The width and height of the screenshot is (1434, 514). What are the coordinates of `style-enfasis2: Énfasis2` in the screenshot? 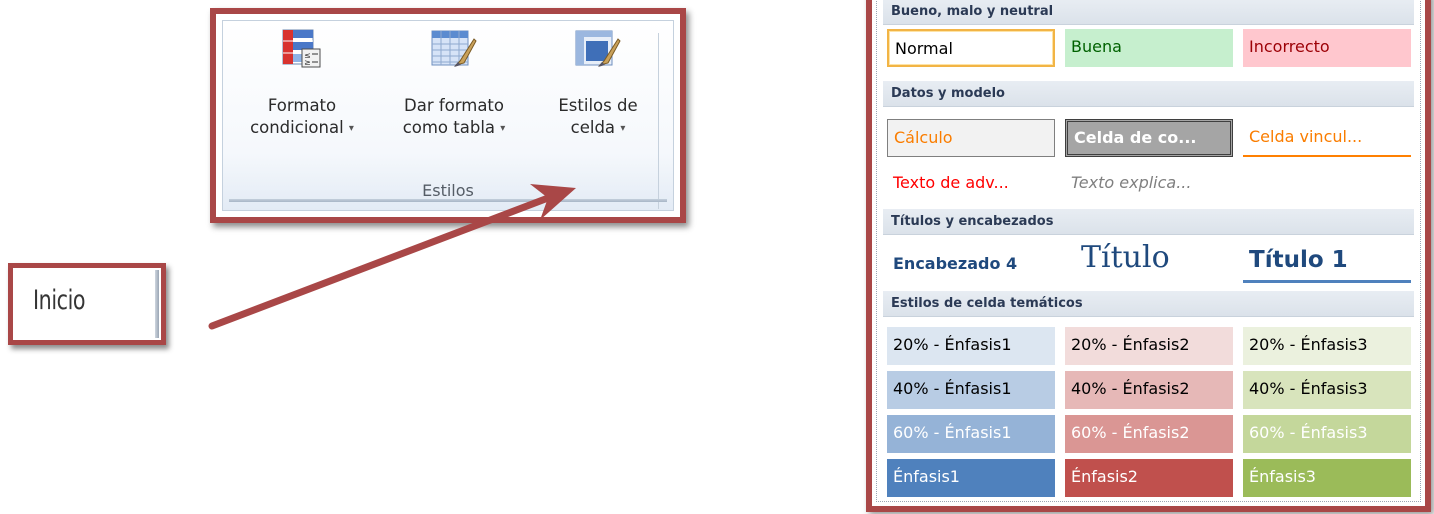 It's located at (1149, 478).